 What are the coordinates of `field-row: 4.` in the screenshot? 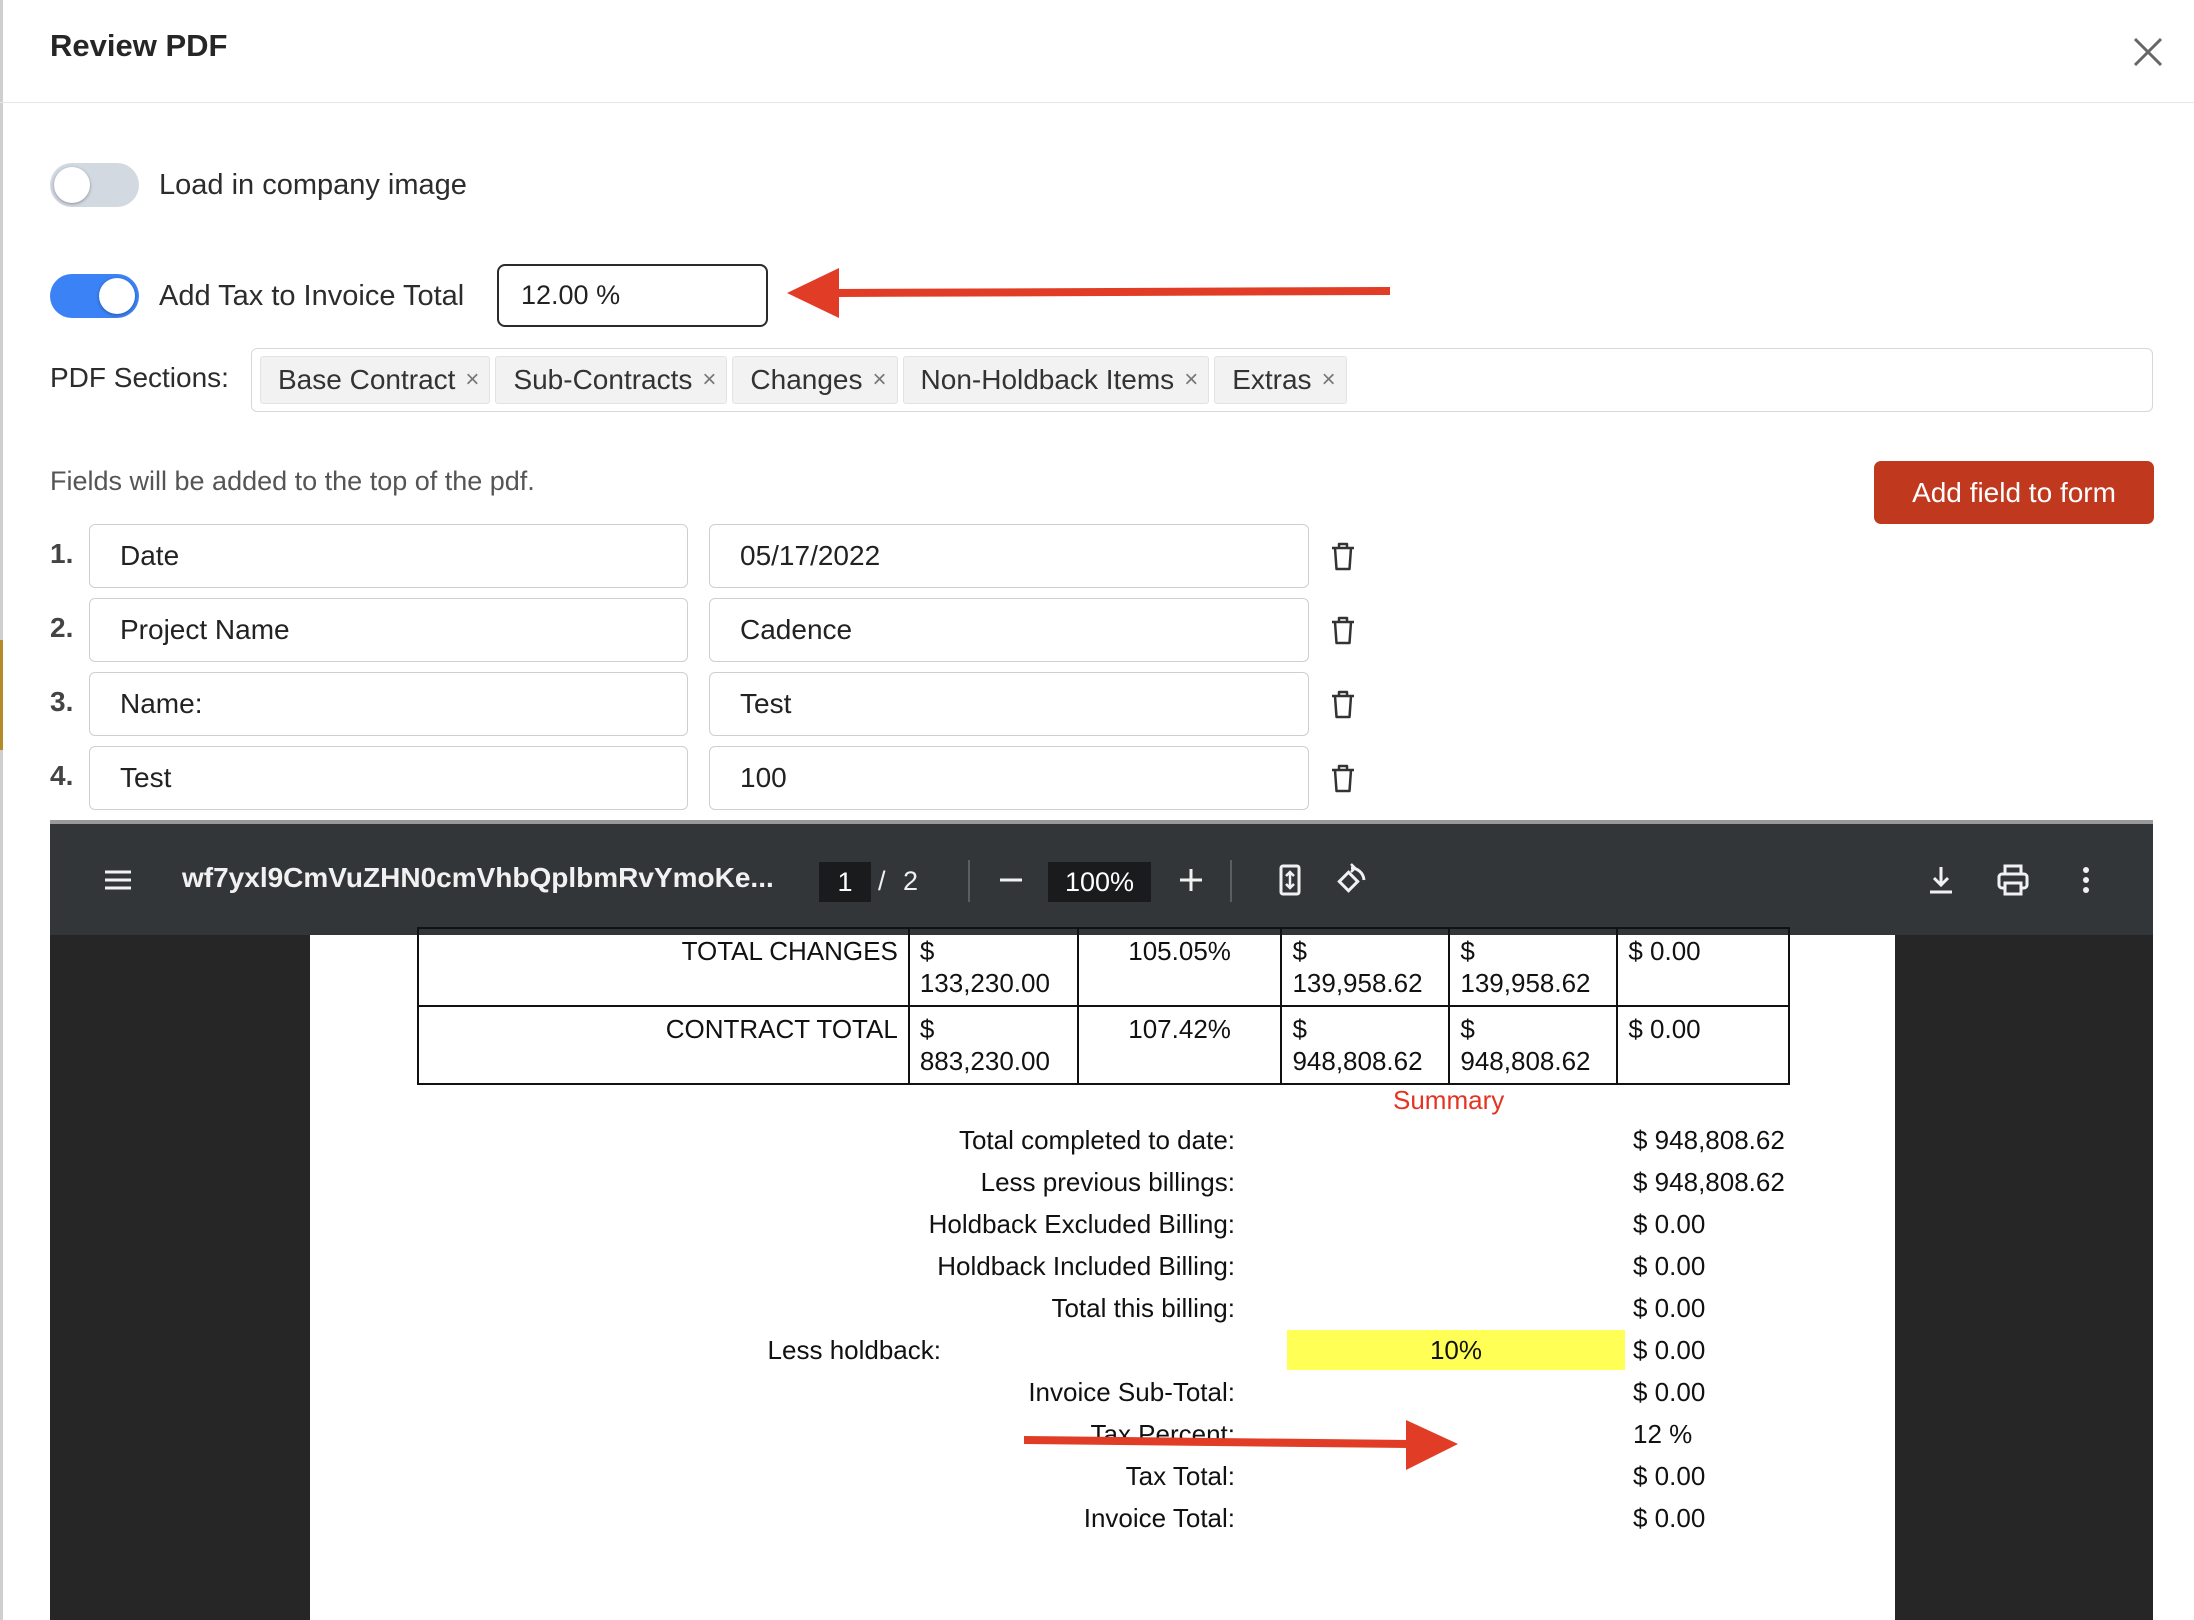 It's located at (710, 778).